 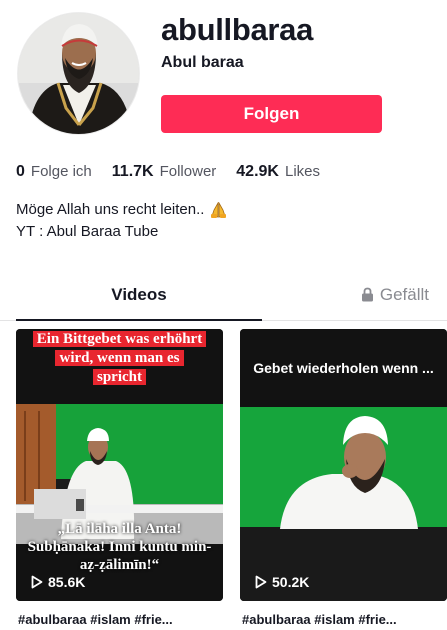 I want to click on stat-likes: 42.9K Likes, so click(x=278, y=172).